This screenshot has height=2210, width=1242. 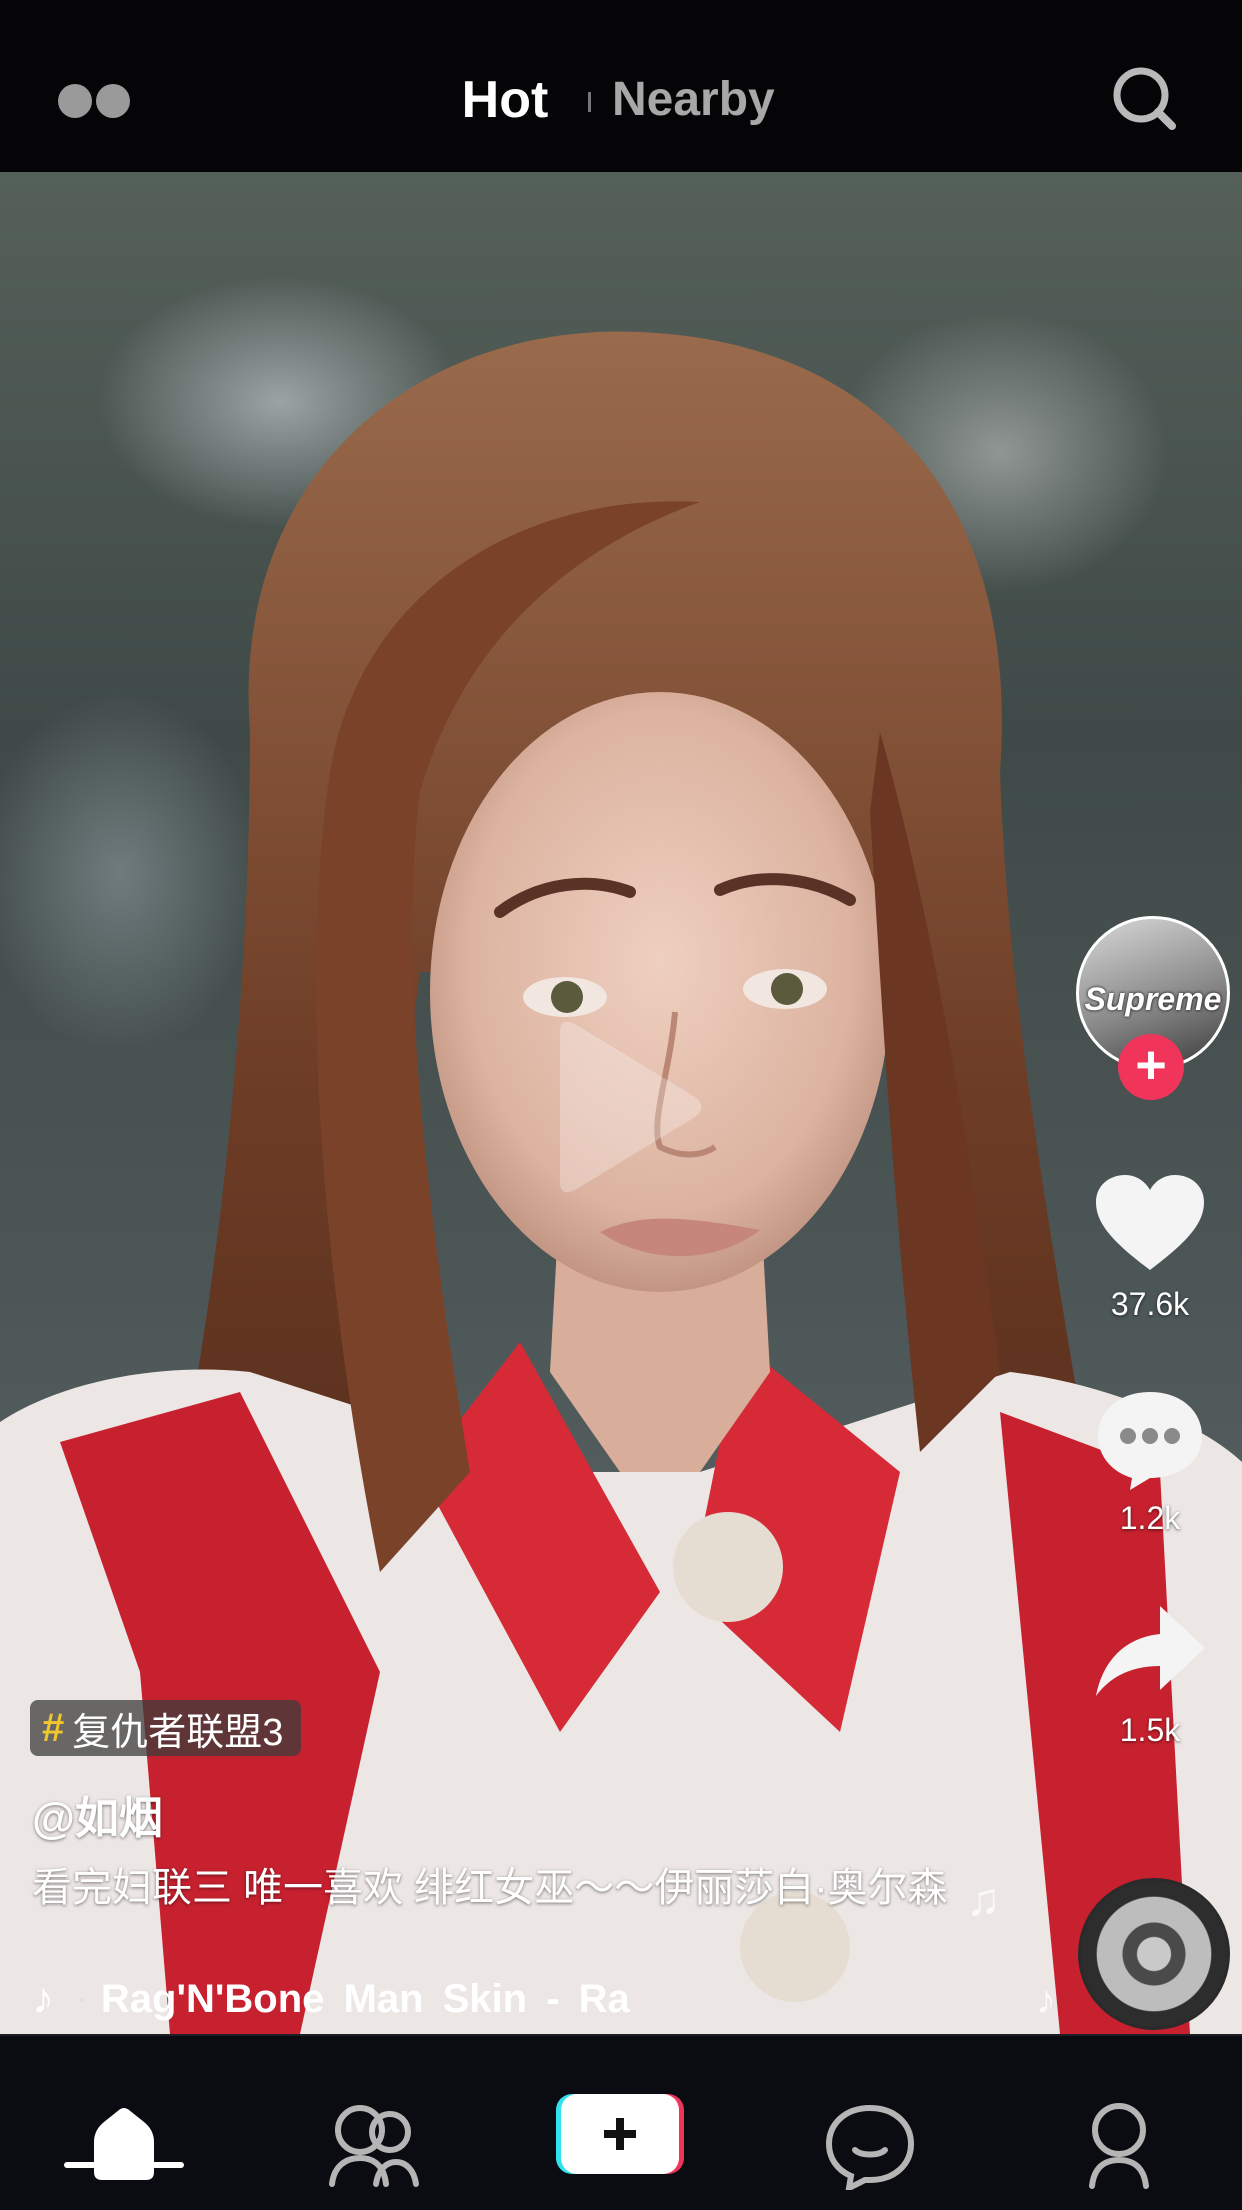 What do you see at coordinates (124, 2145) in the screenshot?
I see `home-icon` at bounding box center [124, 2145].